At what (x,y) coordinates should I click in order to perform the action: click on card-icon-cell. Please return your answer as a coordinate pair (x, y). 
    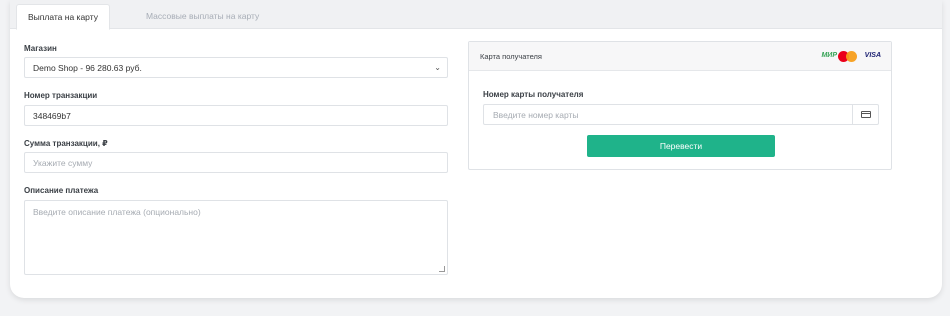
    Looking at the image, I should click on (865, 114).